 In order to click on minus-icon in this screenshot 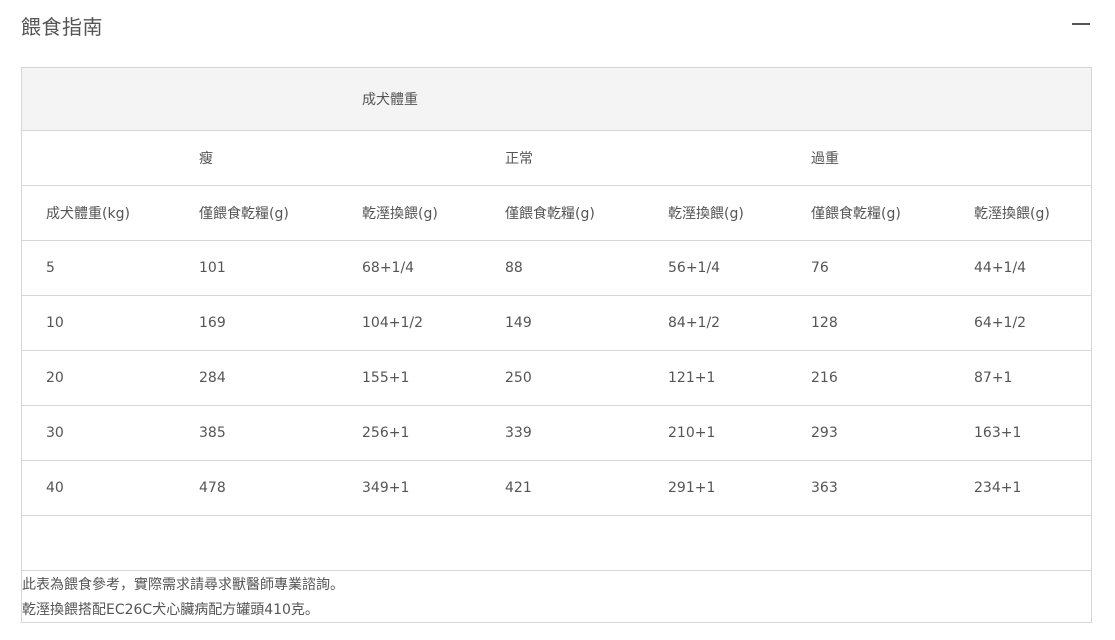, I will do `click(1081, 24)`.